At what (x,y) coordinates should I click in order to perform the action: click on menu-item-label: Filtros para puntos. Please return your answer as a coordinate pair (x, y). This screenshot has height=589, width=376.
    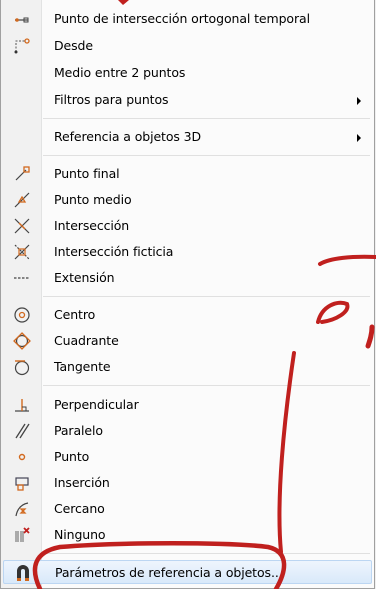
    Looking at the image, I should click on (111, 99).